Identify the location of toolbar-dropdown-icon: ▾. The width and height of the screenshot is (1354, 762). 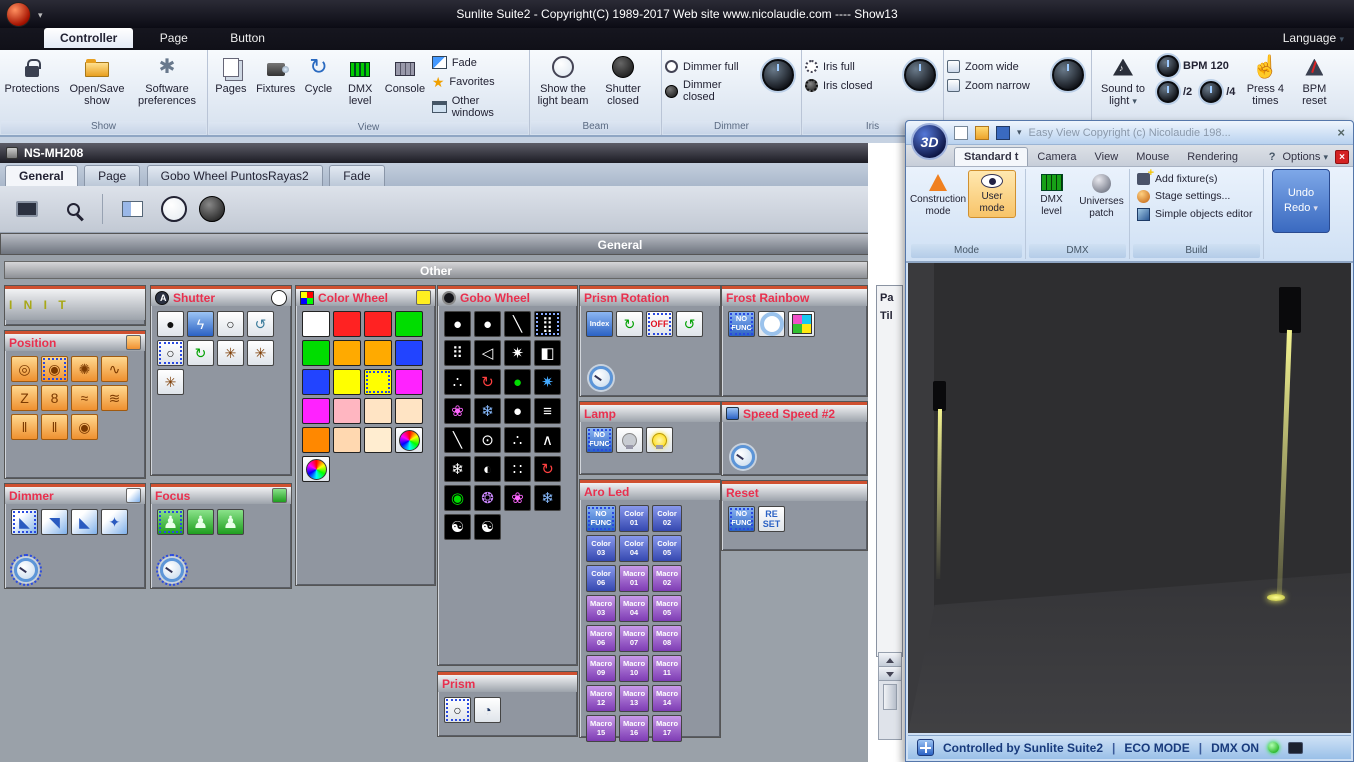
(1019, 132).